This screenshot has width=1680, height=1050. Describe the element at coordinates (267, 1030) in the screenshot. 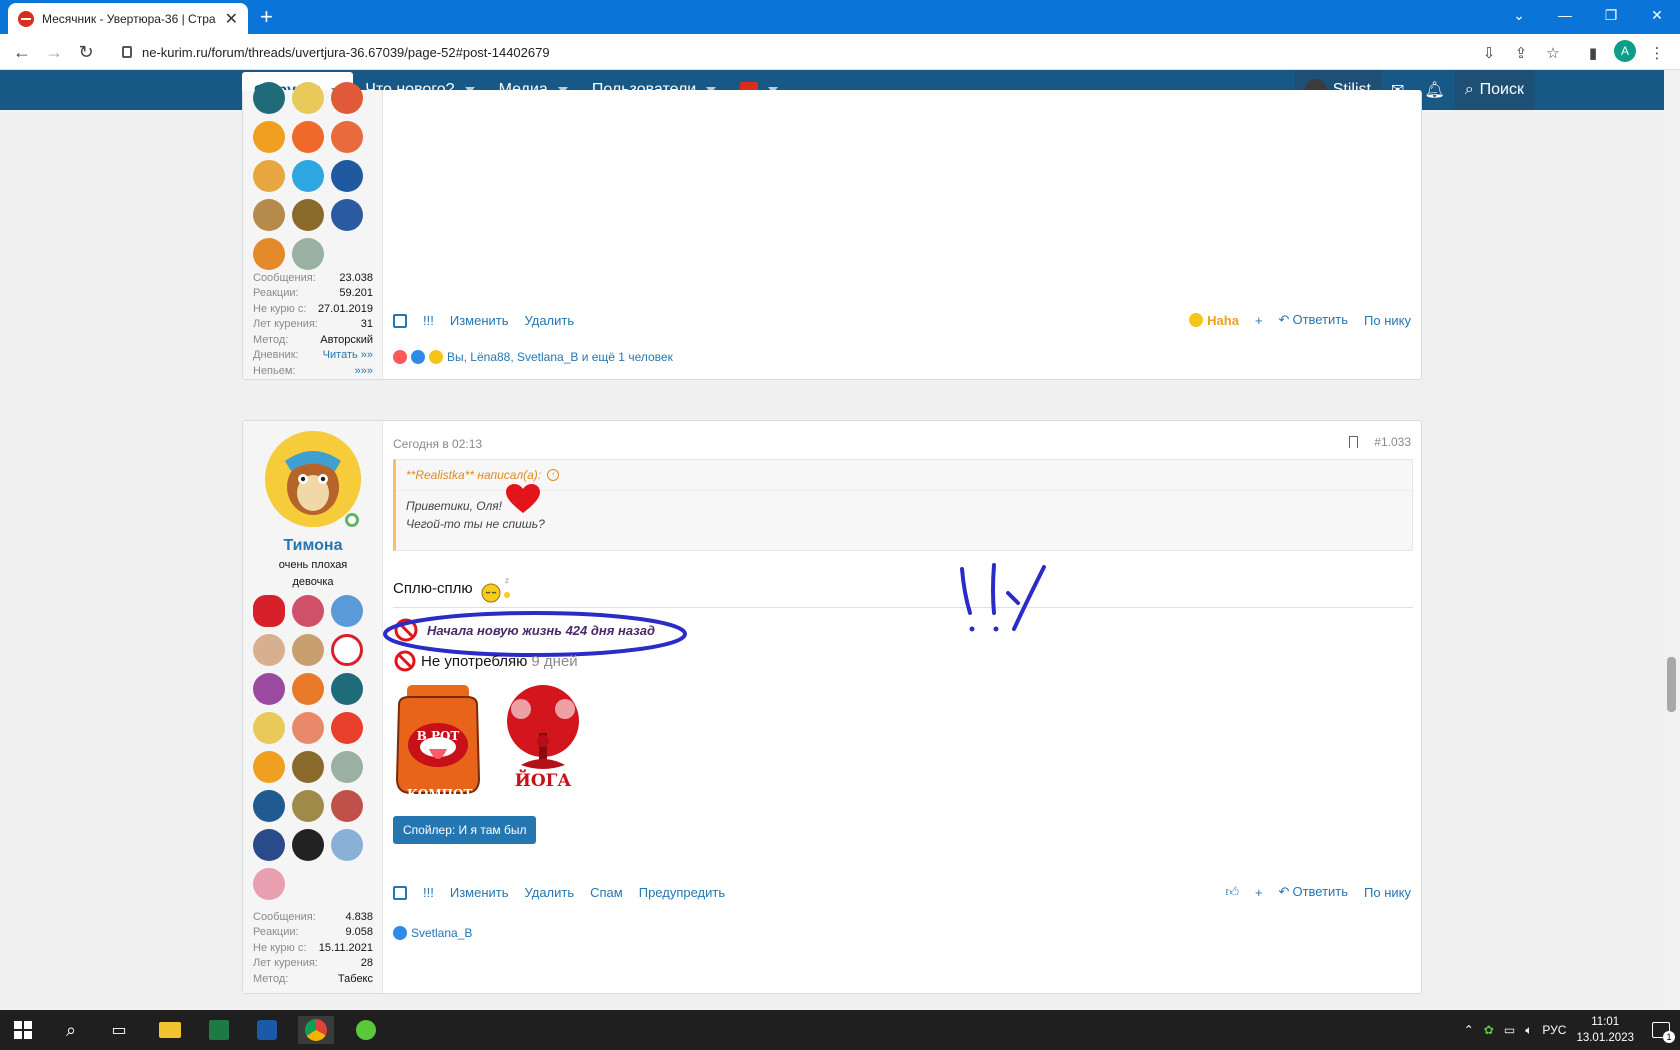

I see `app-icon` at that location.